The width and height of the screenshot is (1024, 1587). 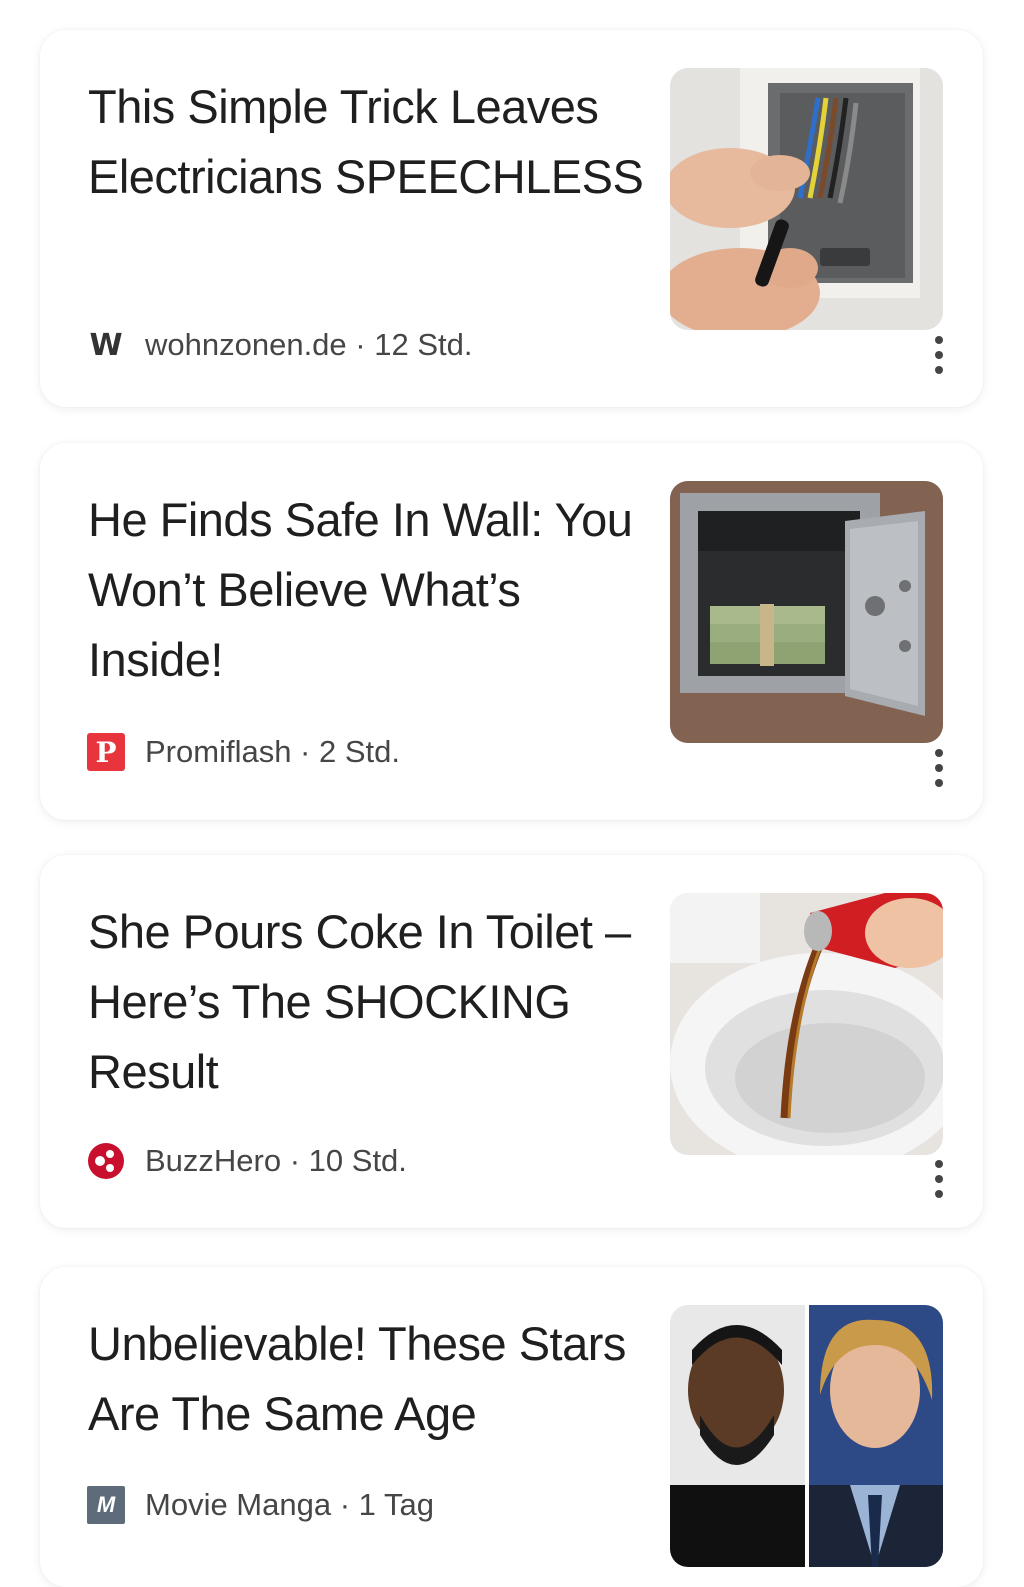 What do you see at coordinates (359, 751) in the screenshot?
I see `article-age: 2 Std.` at bounding box center [359, 751].